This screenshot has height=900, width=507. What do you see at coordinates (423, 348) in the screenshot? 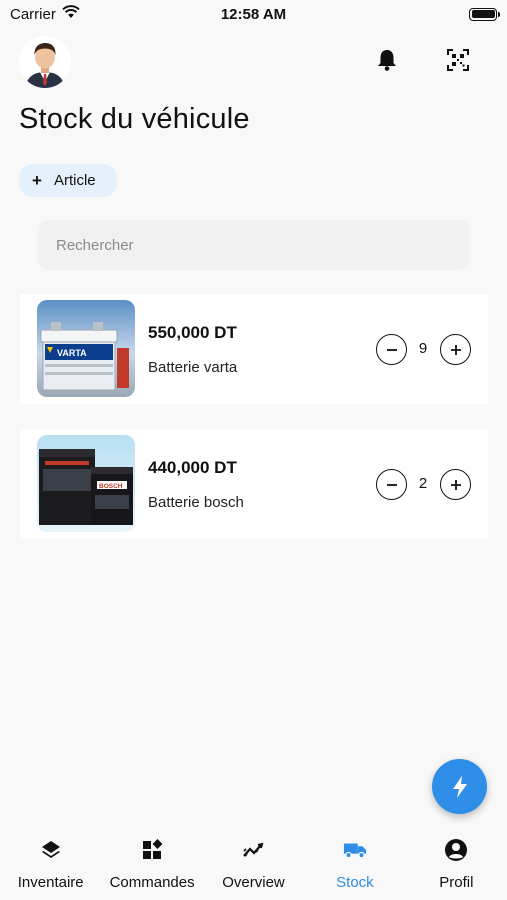
I see `quantity-value: 9` at bounding box center [423, 348].